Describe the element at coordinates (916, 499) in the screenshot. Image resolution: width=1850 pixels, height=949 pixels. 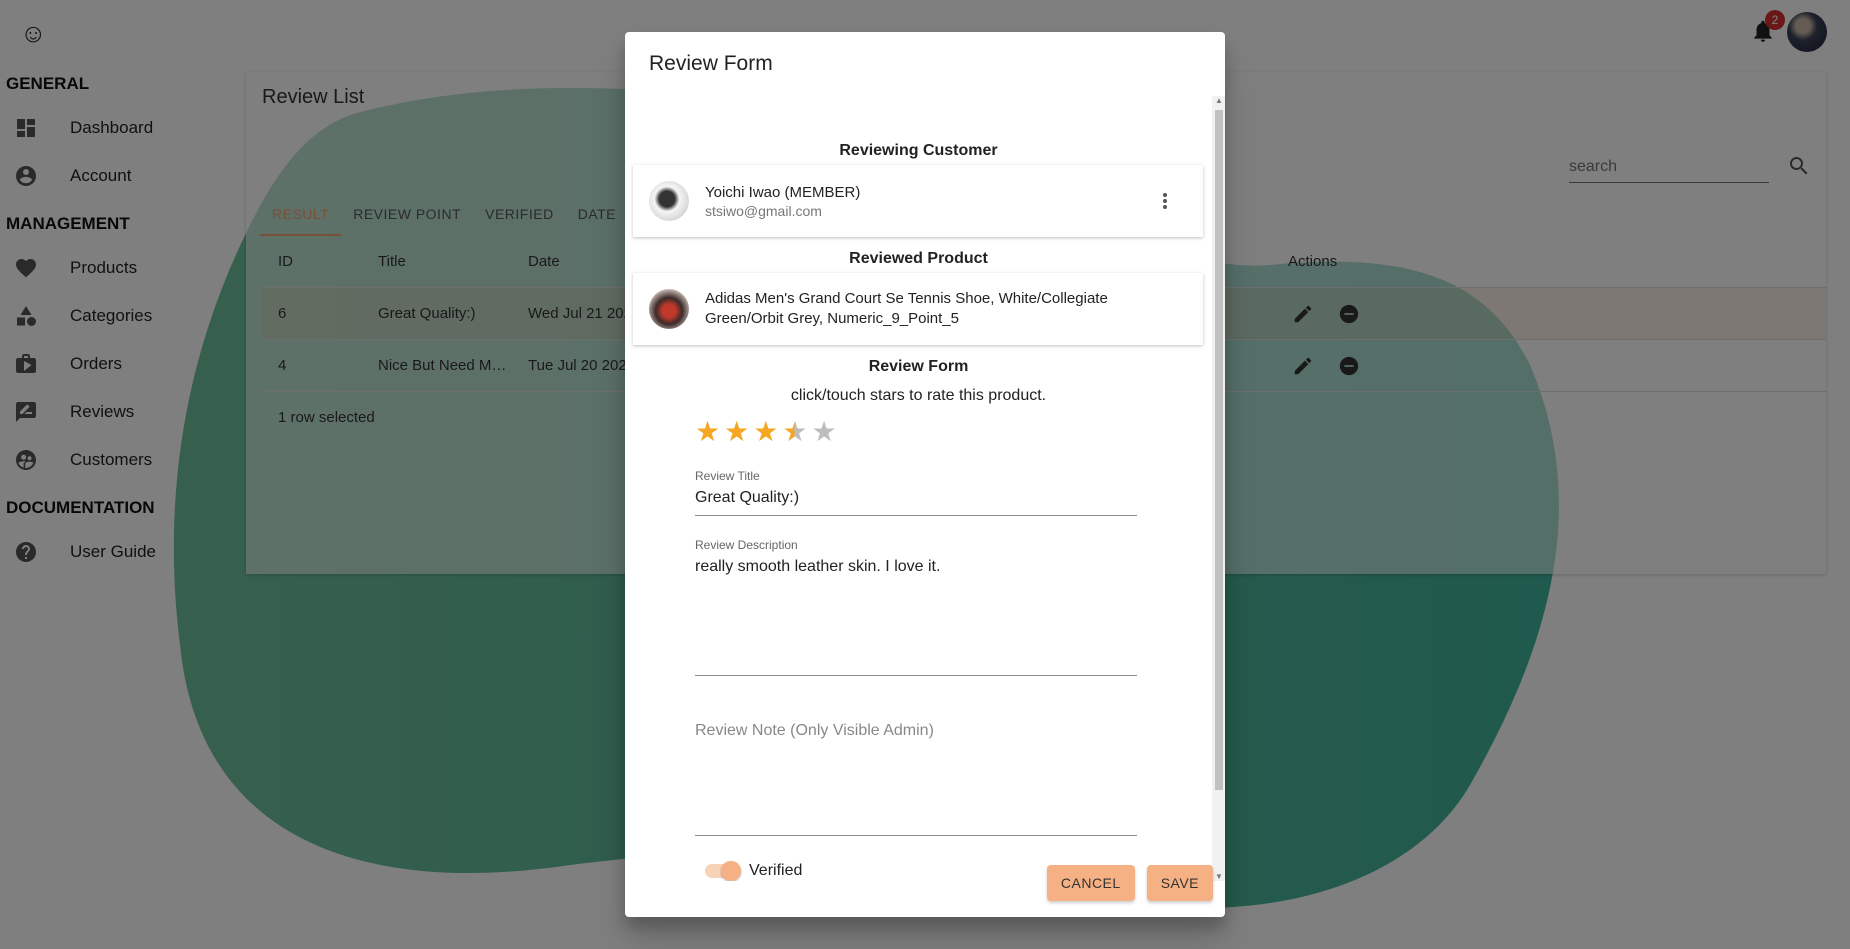
I see `review-title-input: Great Quality:)` at that location.